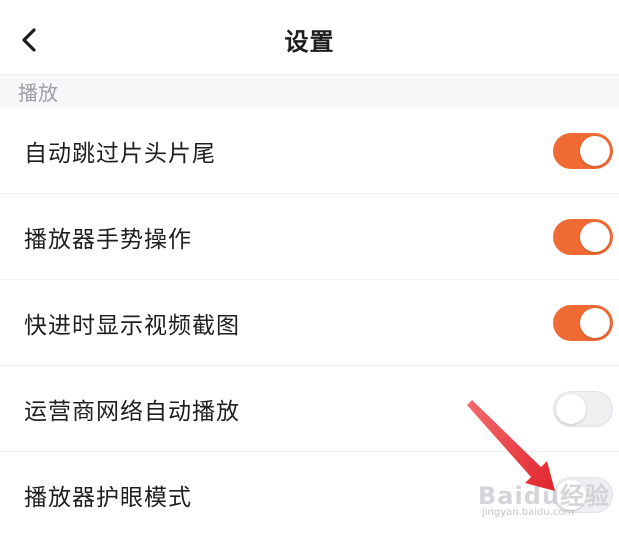  What do you see at coordinates (108, 498) in the screenshot?
I see `setting-label: 播放器护眼模式` at bounding box center [108, 498].